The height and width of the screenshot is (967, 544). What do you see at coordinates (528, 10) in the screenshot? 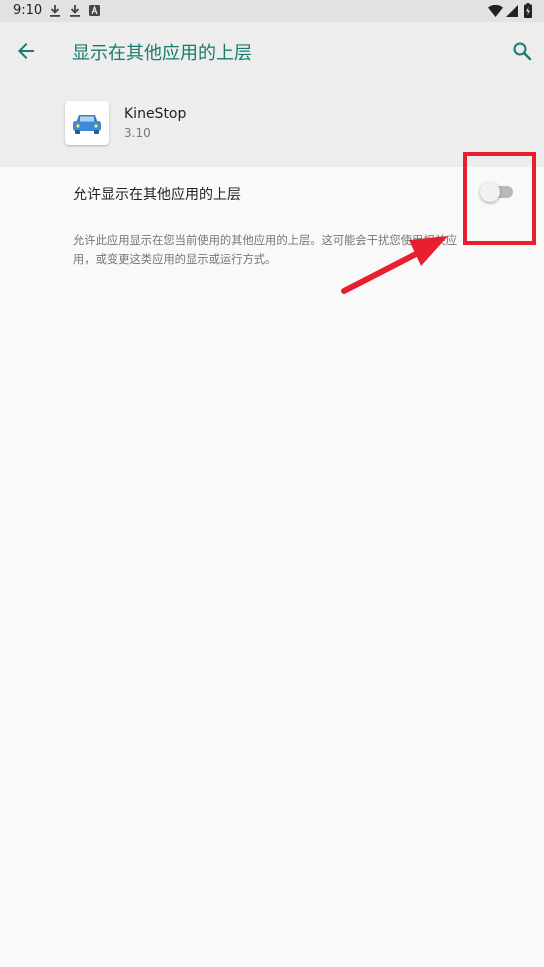
I see `battery-charging-icon` at bounding box center [528, 10].